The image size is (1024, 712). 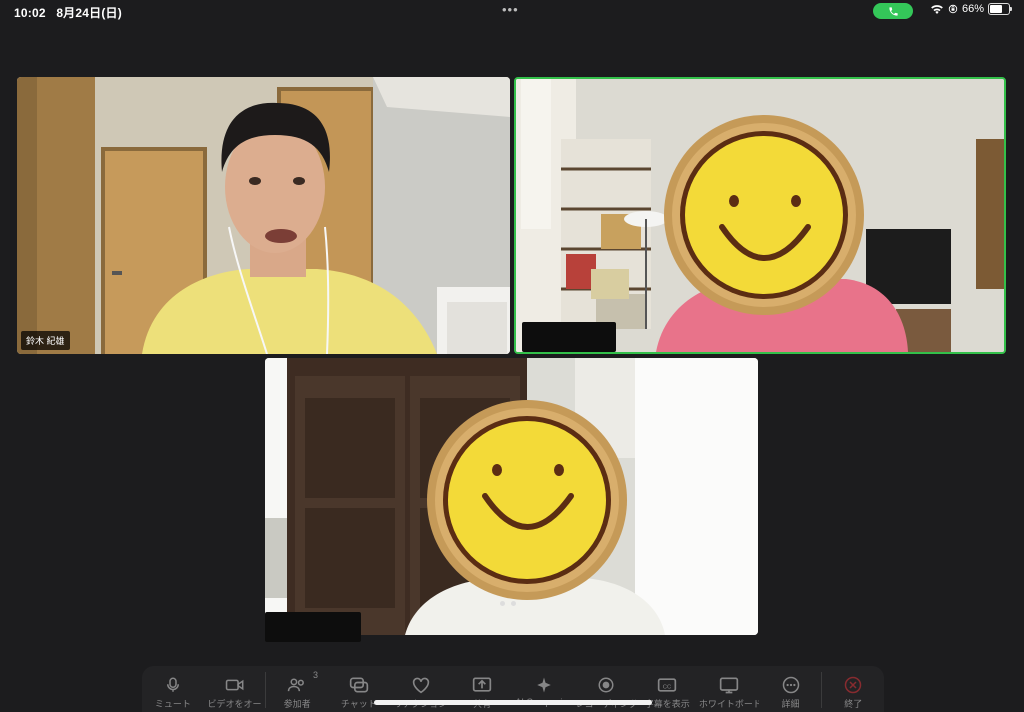 What do you see at coordinates (89, 13) in the screenshot?
I see `status-date: 8月24日(日)` at bounding box center [89, 13].